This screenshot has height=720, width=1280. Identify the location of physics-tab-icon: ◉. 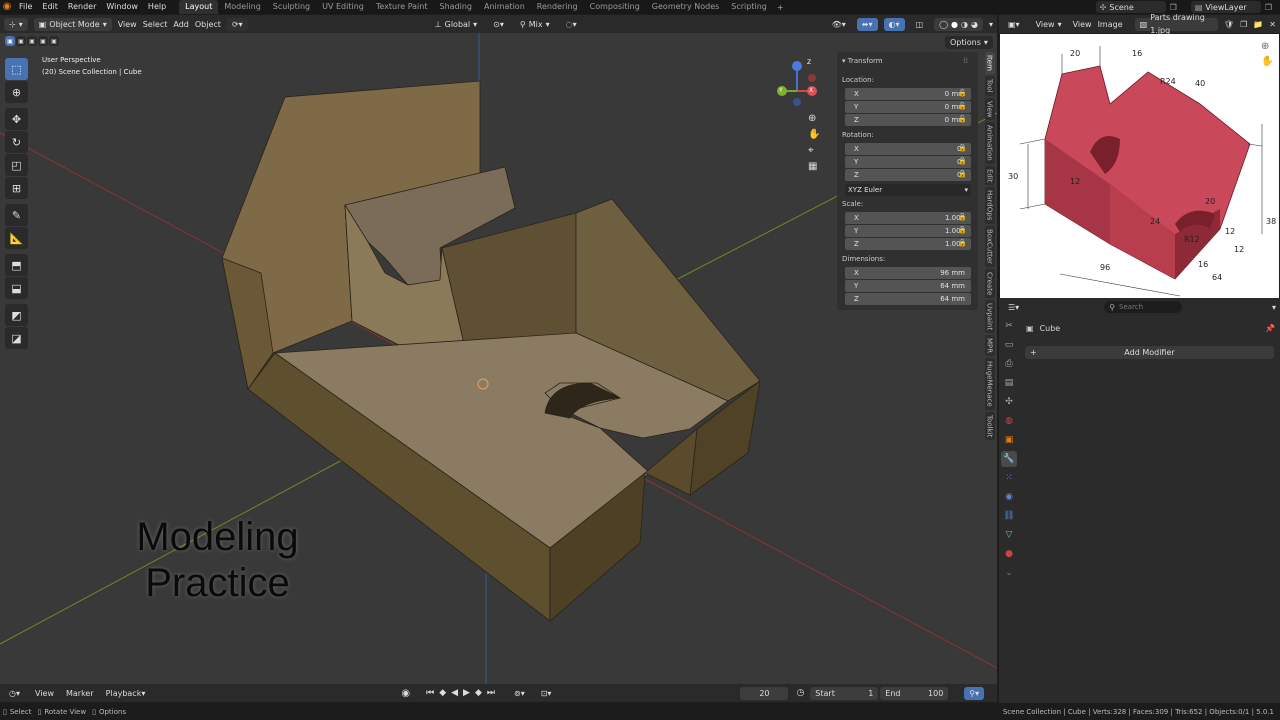
(1009, 497).